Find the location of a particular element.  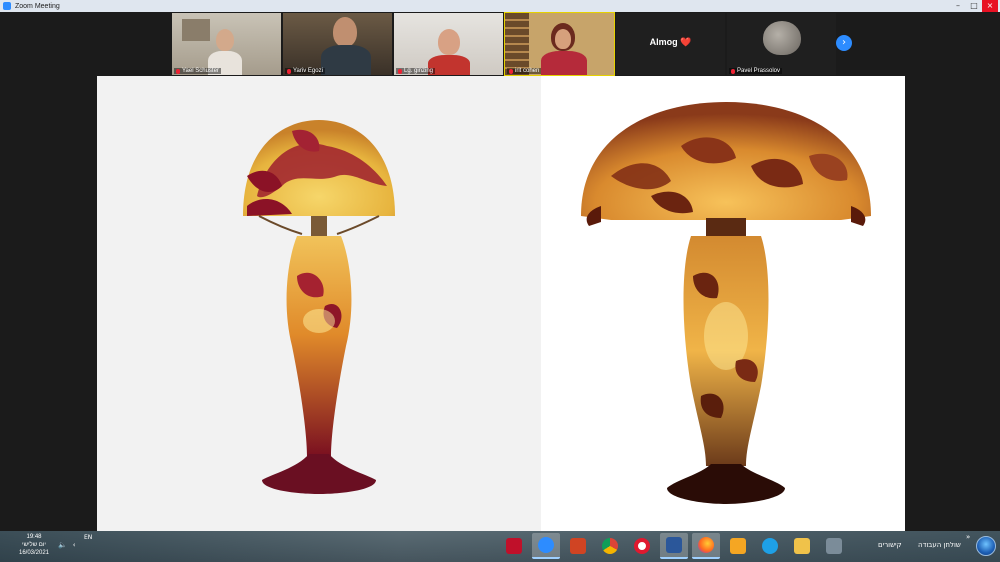

taskbar-zoom is located at coordinates (546, 546).